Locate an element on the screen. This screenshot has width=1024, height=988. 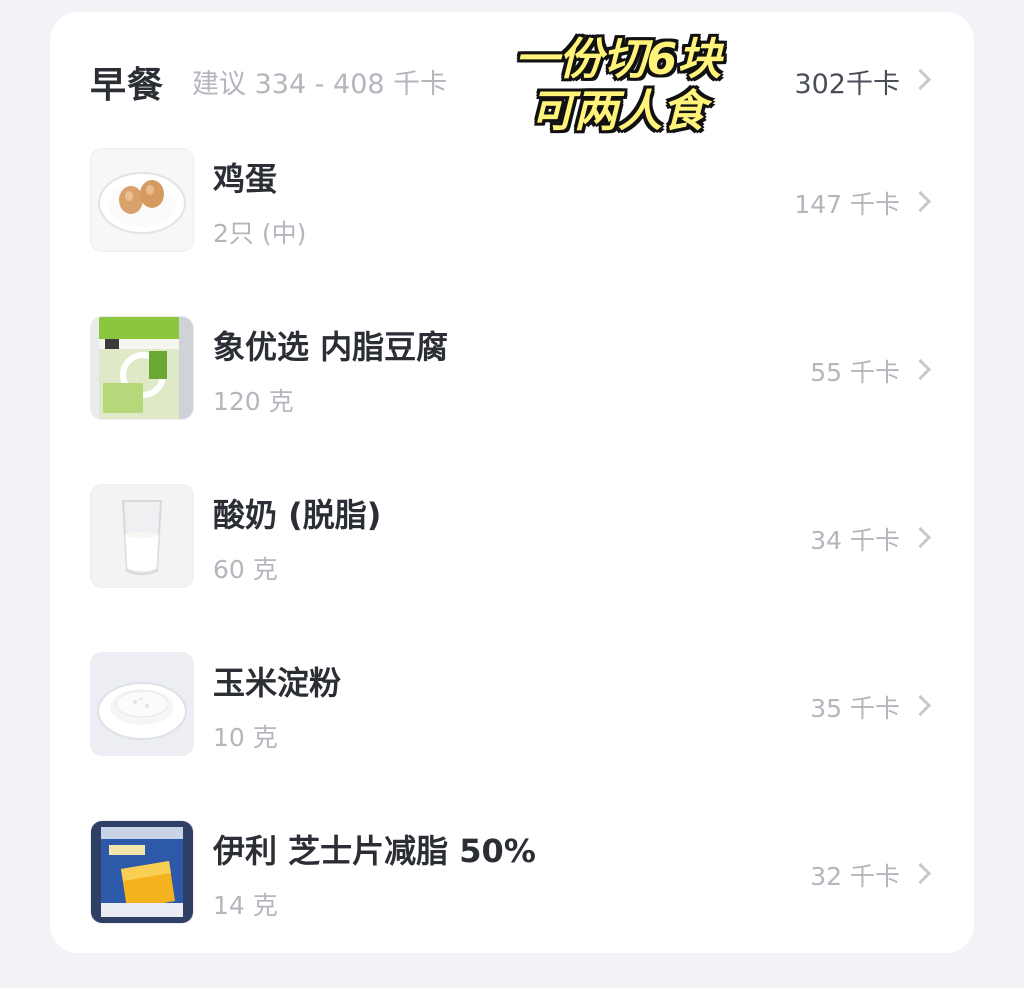
overlay-caption: 一份切6块 可两人食 is located at coordinates (618, 86).